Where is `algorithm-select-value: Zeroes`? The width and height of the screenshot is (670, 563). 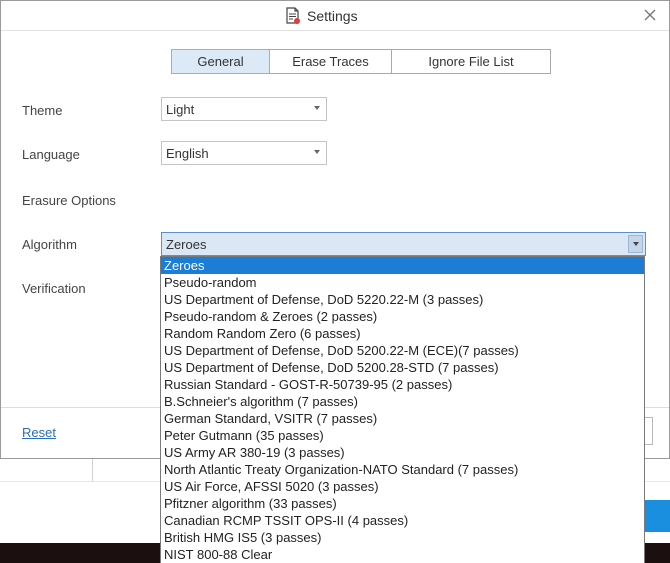
algorithm-select-value: Zeroes is located at coordinates (186, 244).